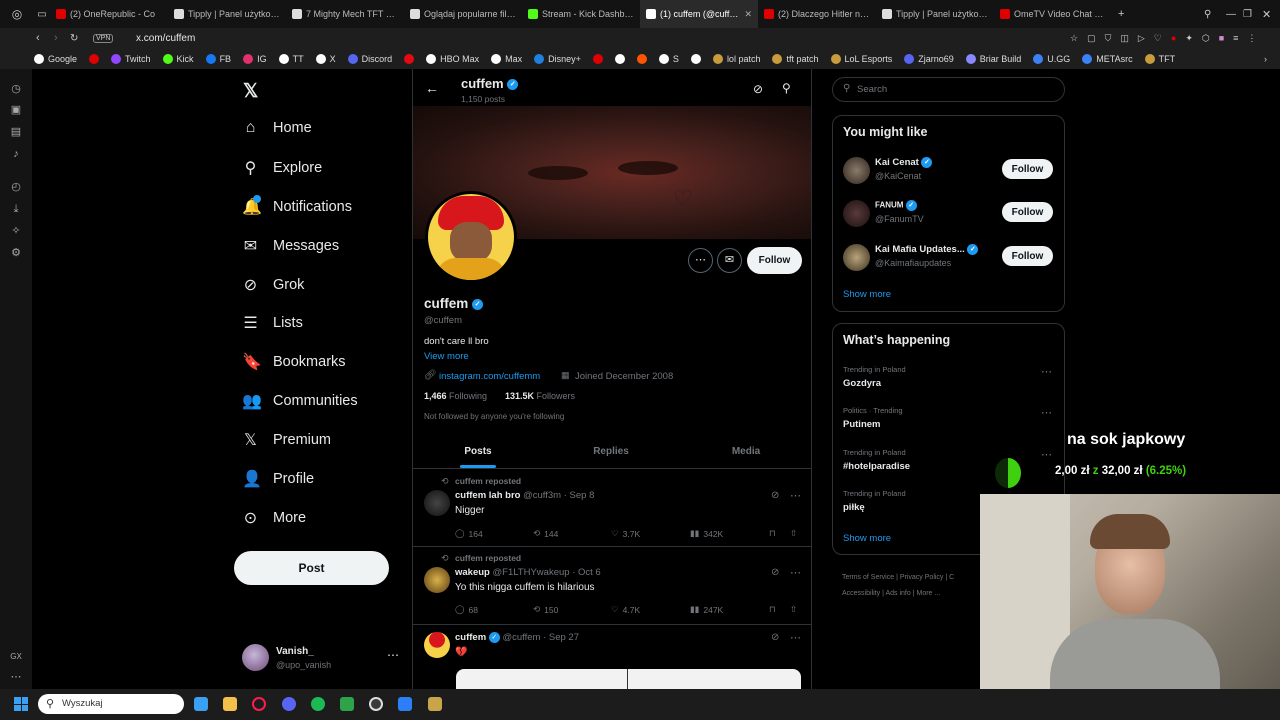  What do you see at coordinates (16, 187) in the screenshot?
I see `history-icon: ◴` at bounding box center [16, 187].